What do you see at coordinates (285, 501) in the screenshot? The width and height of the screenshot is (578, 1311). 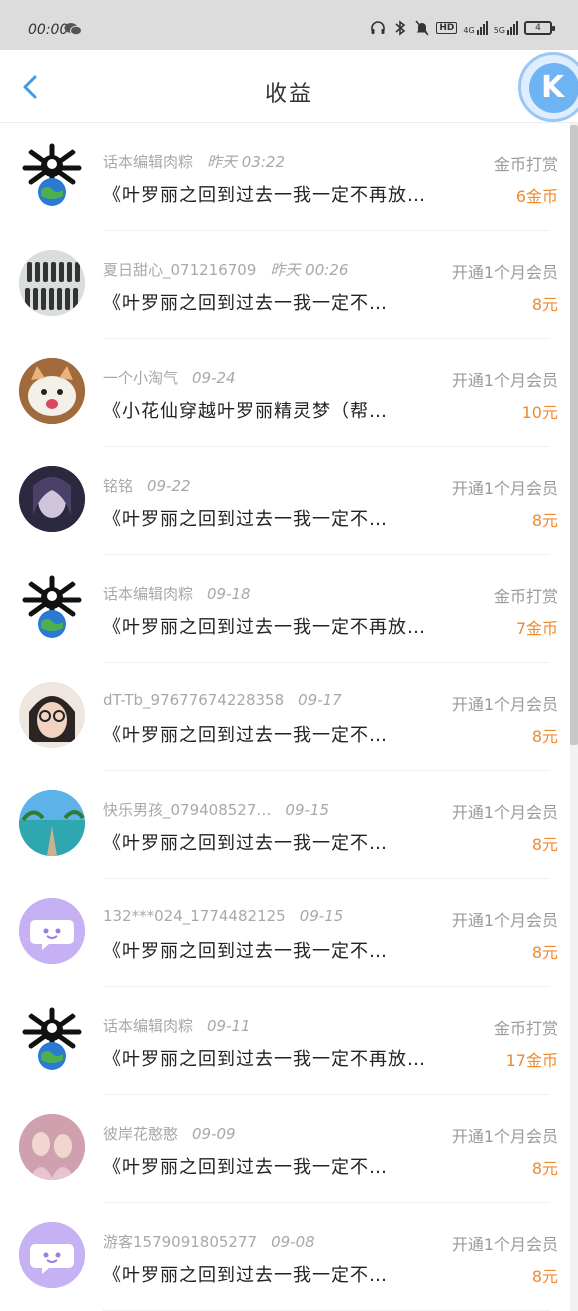 I see `earning-record: 铭铭 09-22 开通1个月会员 《叶罗丽之回到过去一我一定不… 8元` at bounding box center [285, 501].